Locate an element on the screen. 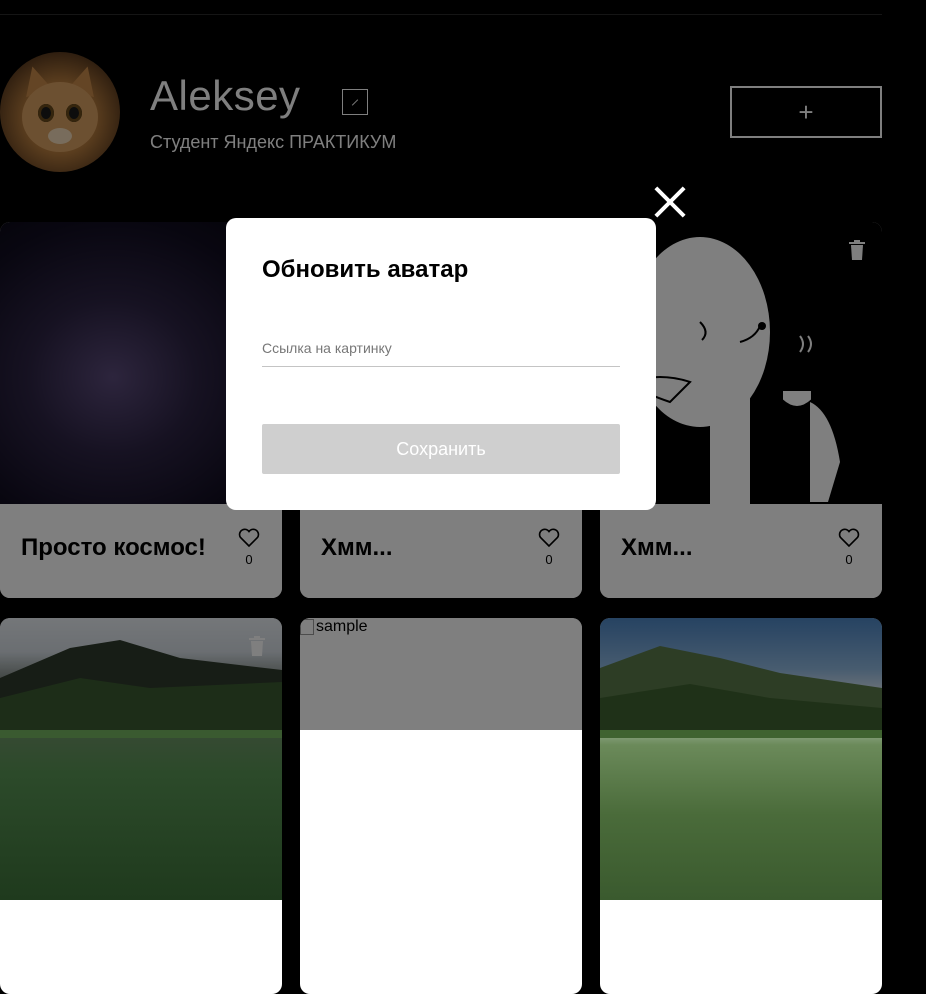  save-button: Сохранить is located at coordinates (441, 449).